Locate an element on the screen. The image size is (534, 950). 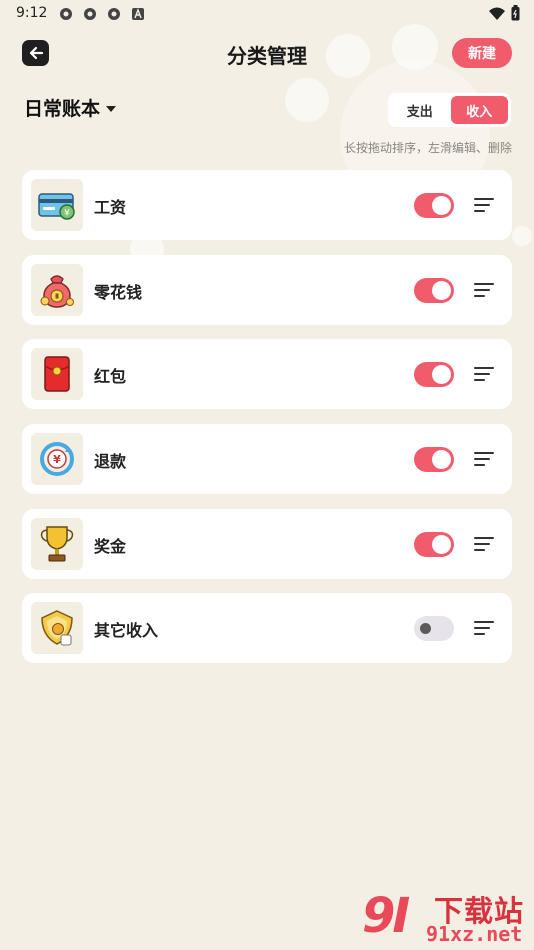
category-label: 其它收入 is located at coordinates (126, 631).